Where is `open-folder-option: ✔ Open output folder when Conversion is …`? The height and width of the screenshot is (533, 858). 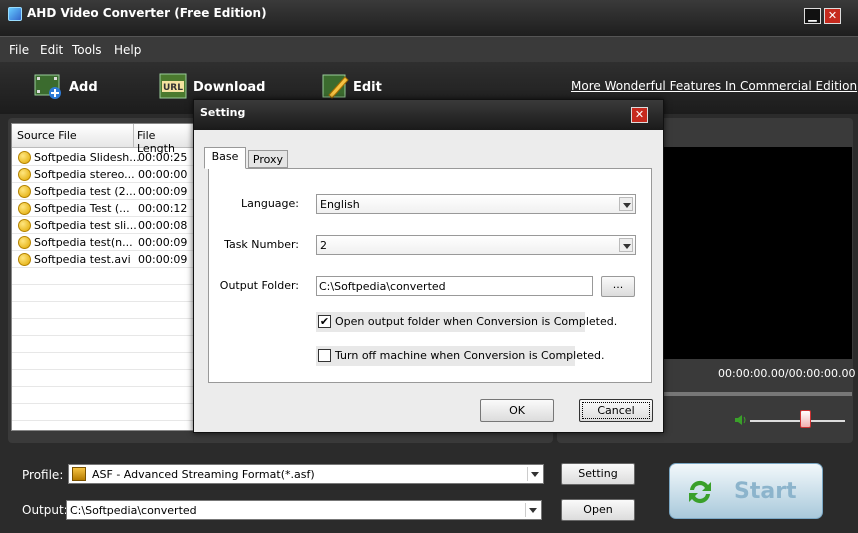
open-folder-option: ✔ Open output folder when Conversion is … is located at coordinates (466, 322).